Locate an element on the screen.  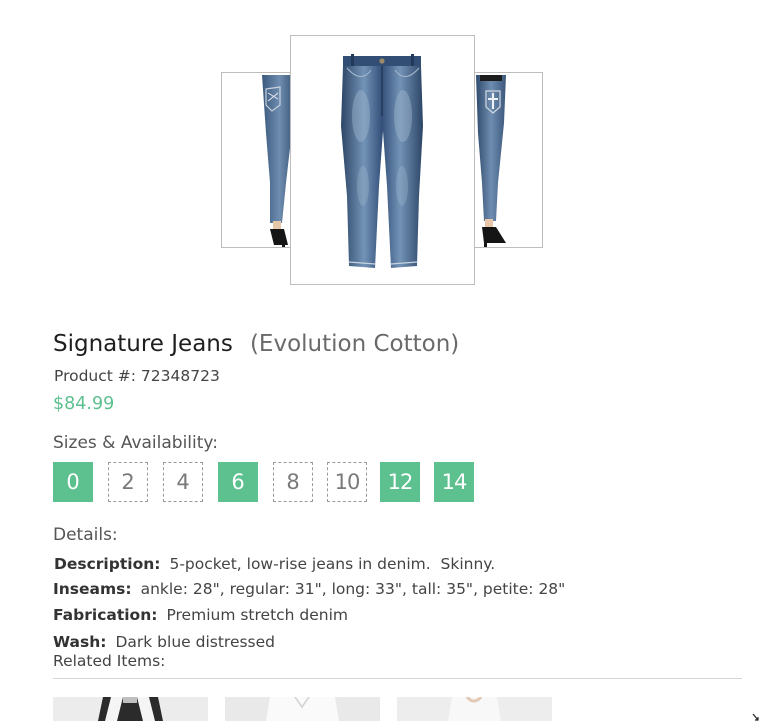
size-option-10: 10 is located at coordinates (347, 482).